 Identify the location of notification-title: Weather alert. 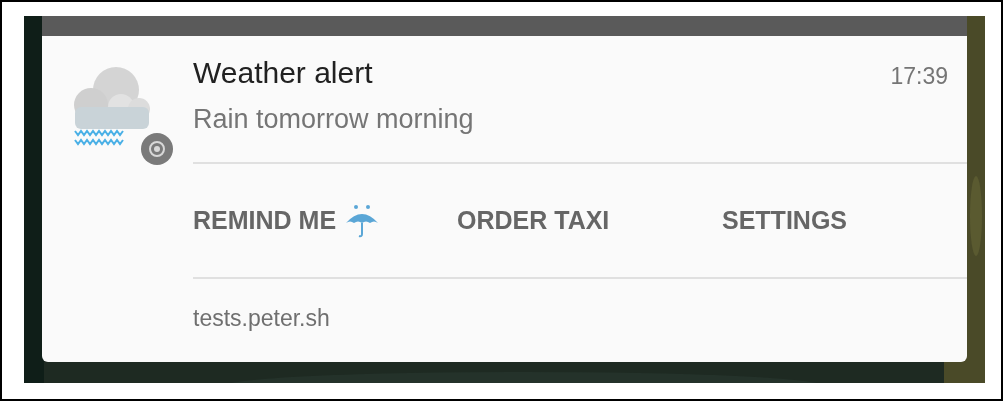
(283, 73).